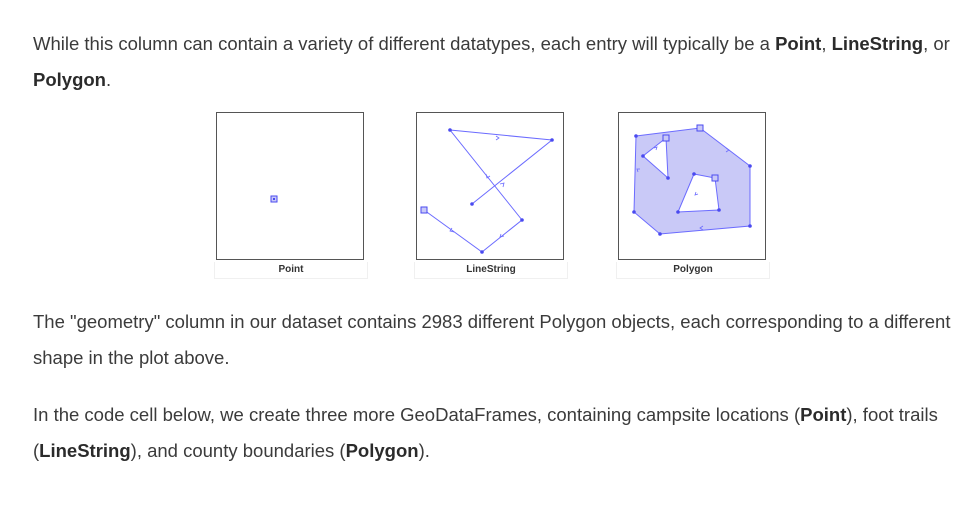 The width and height of the screenshot is (977, 515). What do you see at coordinates (491, 270) in the screenshot?
I see `linestring-caption: LineString` at bounding box center [491, 270].